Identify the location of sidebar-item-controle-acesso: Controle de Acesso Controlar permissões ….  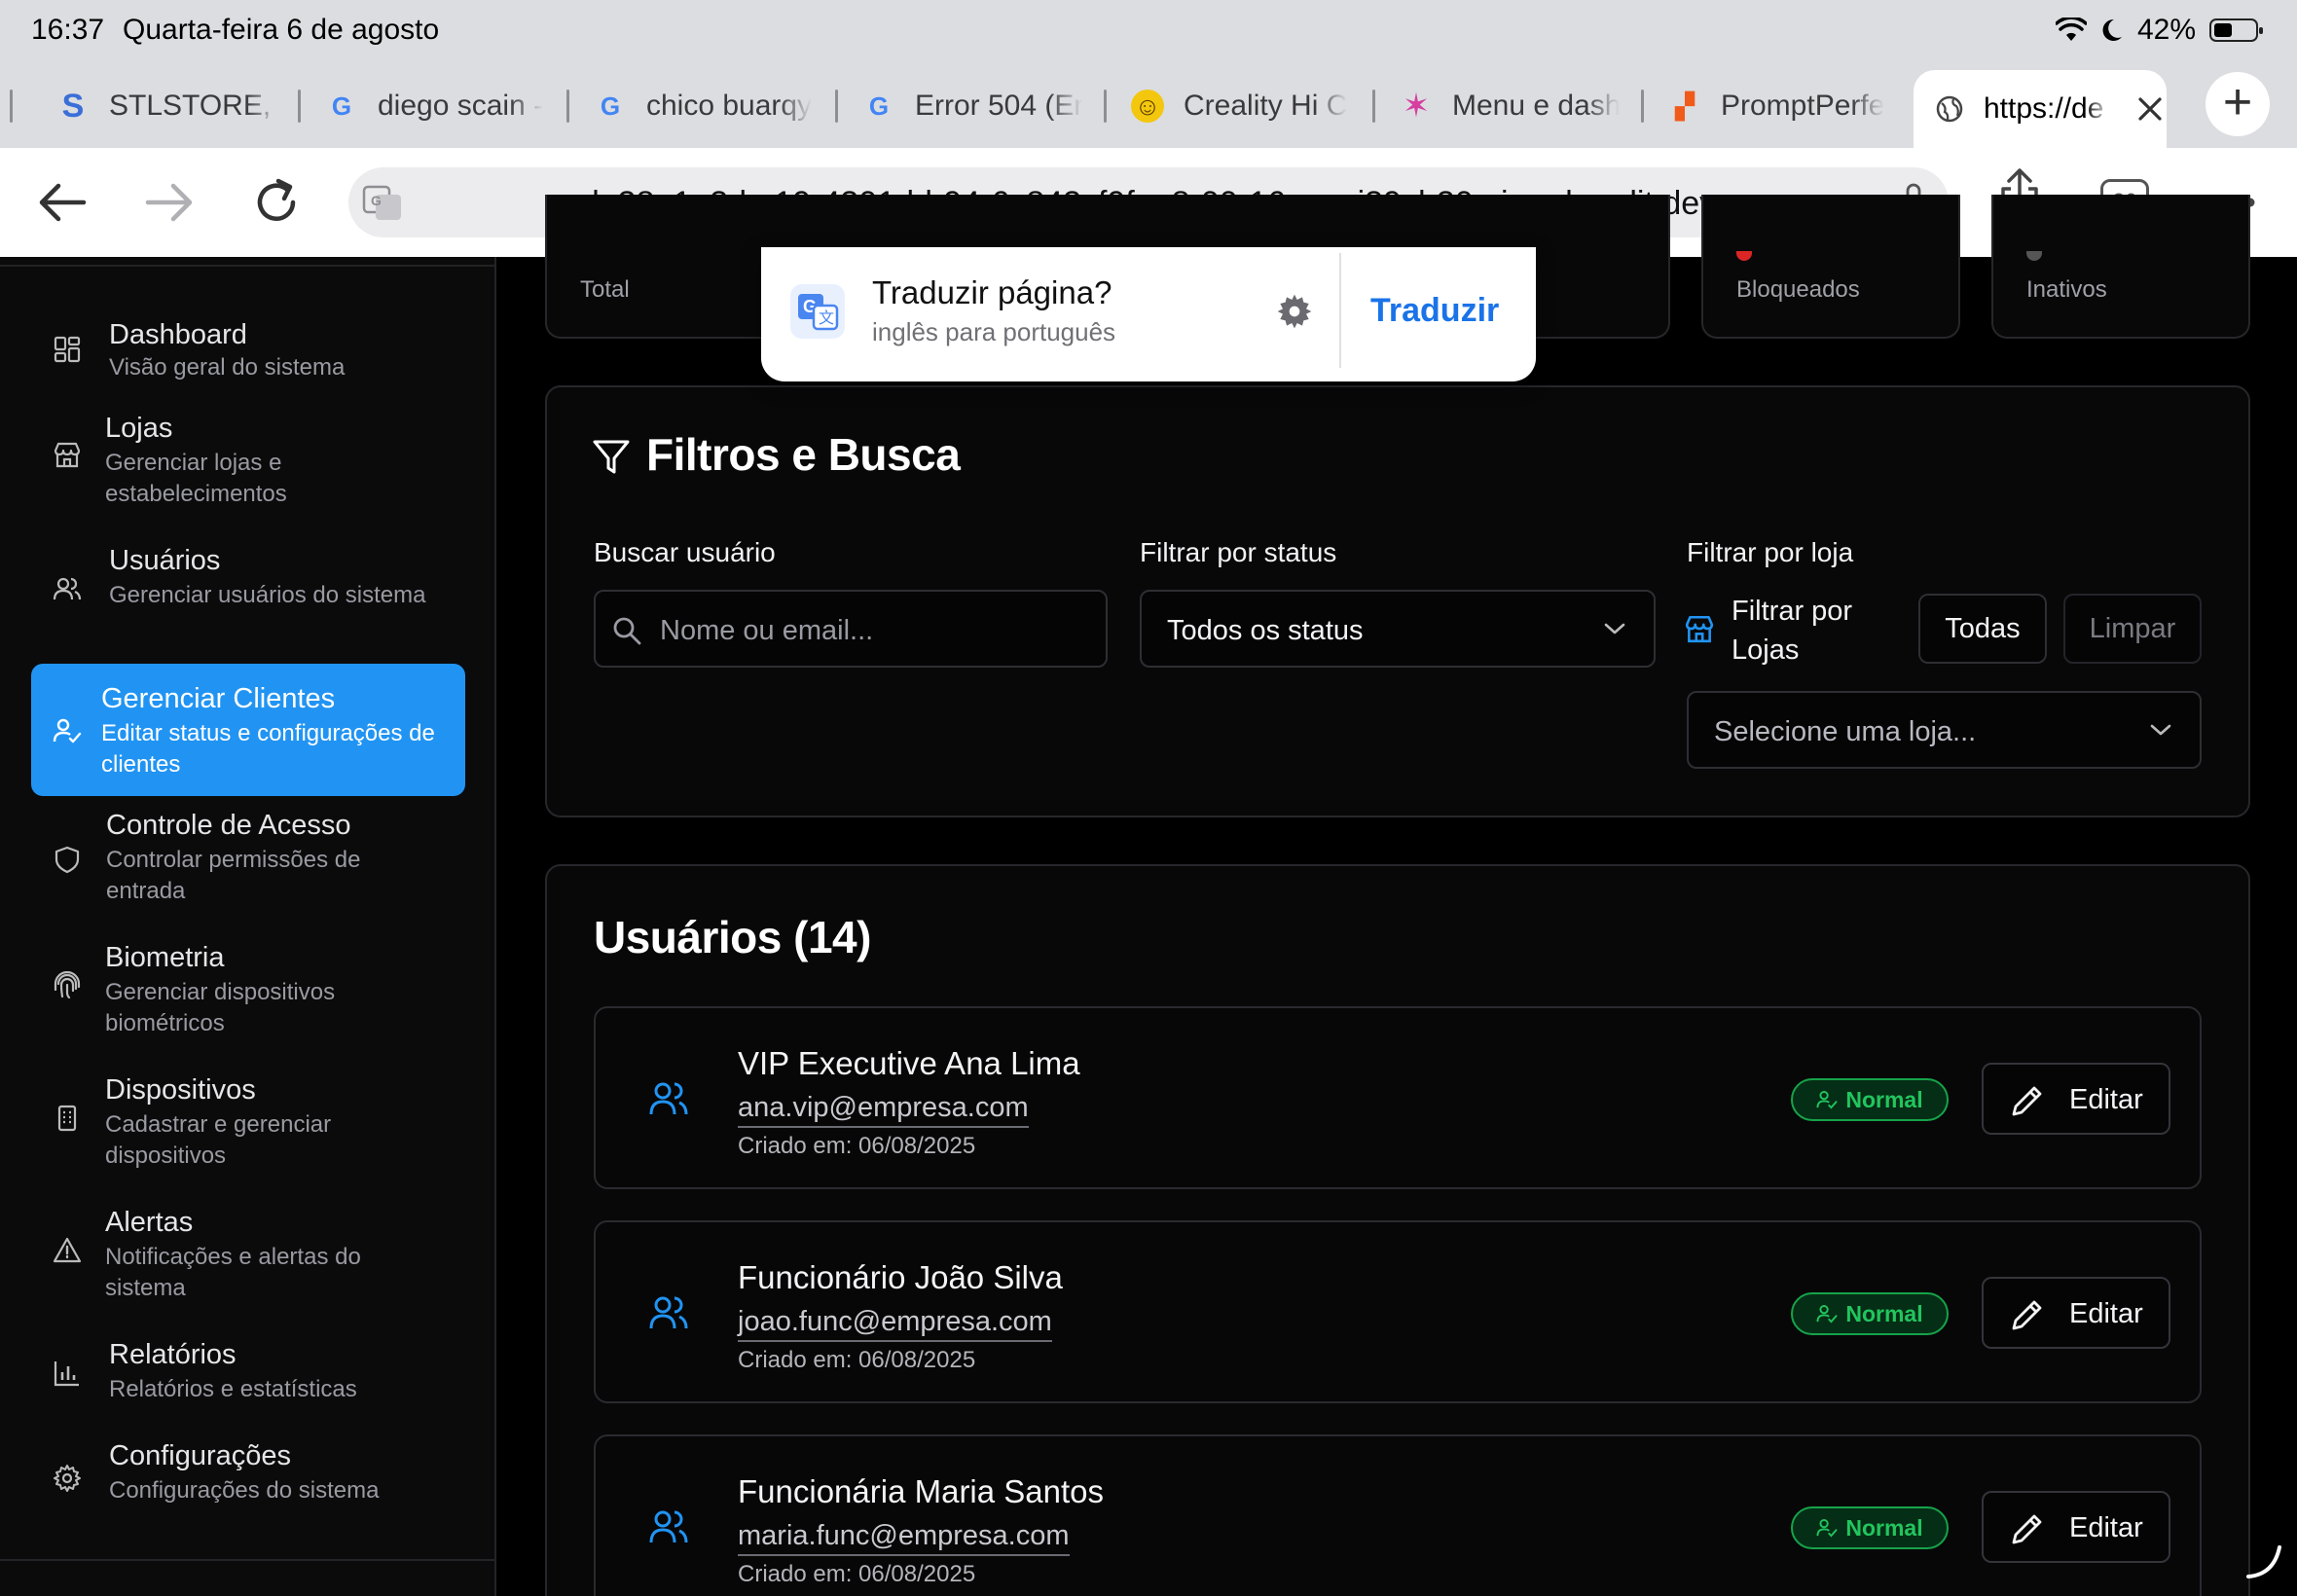
(248, 854).